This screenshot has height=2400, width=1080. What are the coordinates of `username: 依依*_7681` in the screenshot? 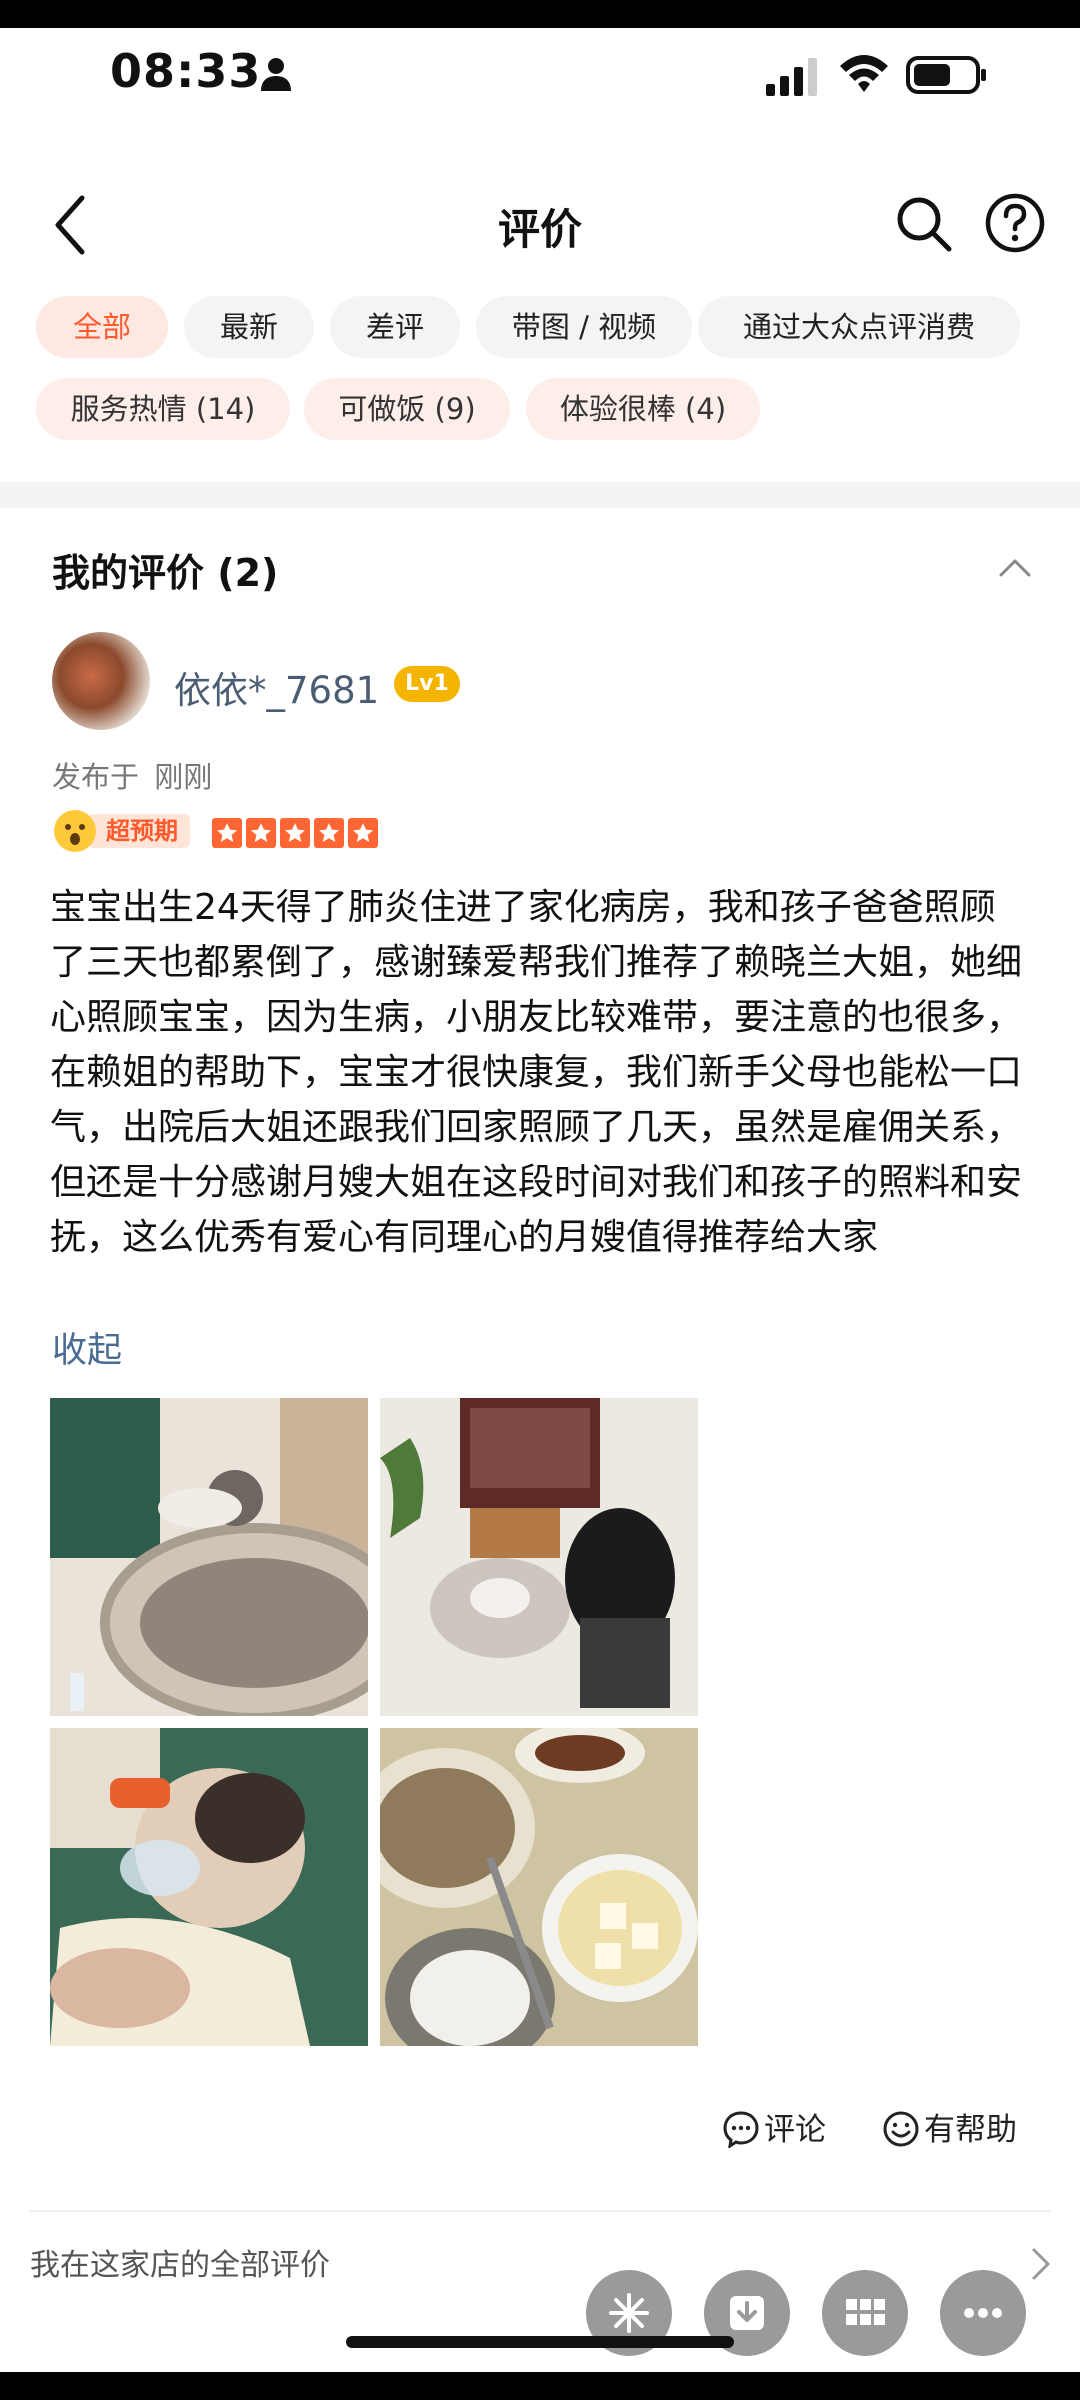 It's located at (276, 687).